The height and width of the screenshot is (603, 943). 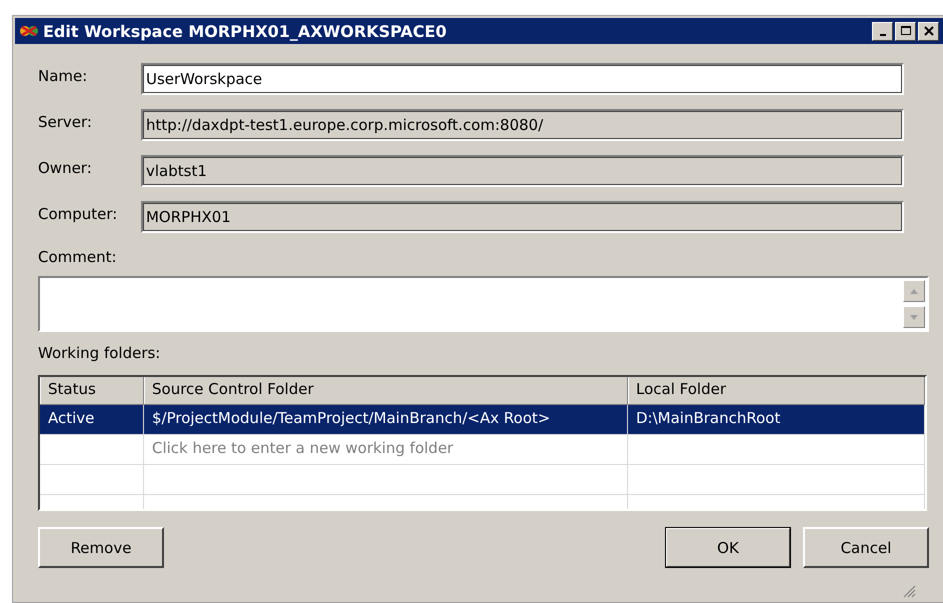 I want to click on close-icon, so click(x=929, y=31).